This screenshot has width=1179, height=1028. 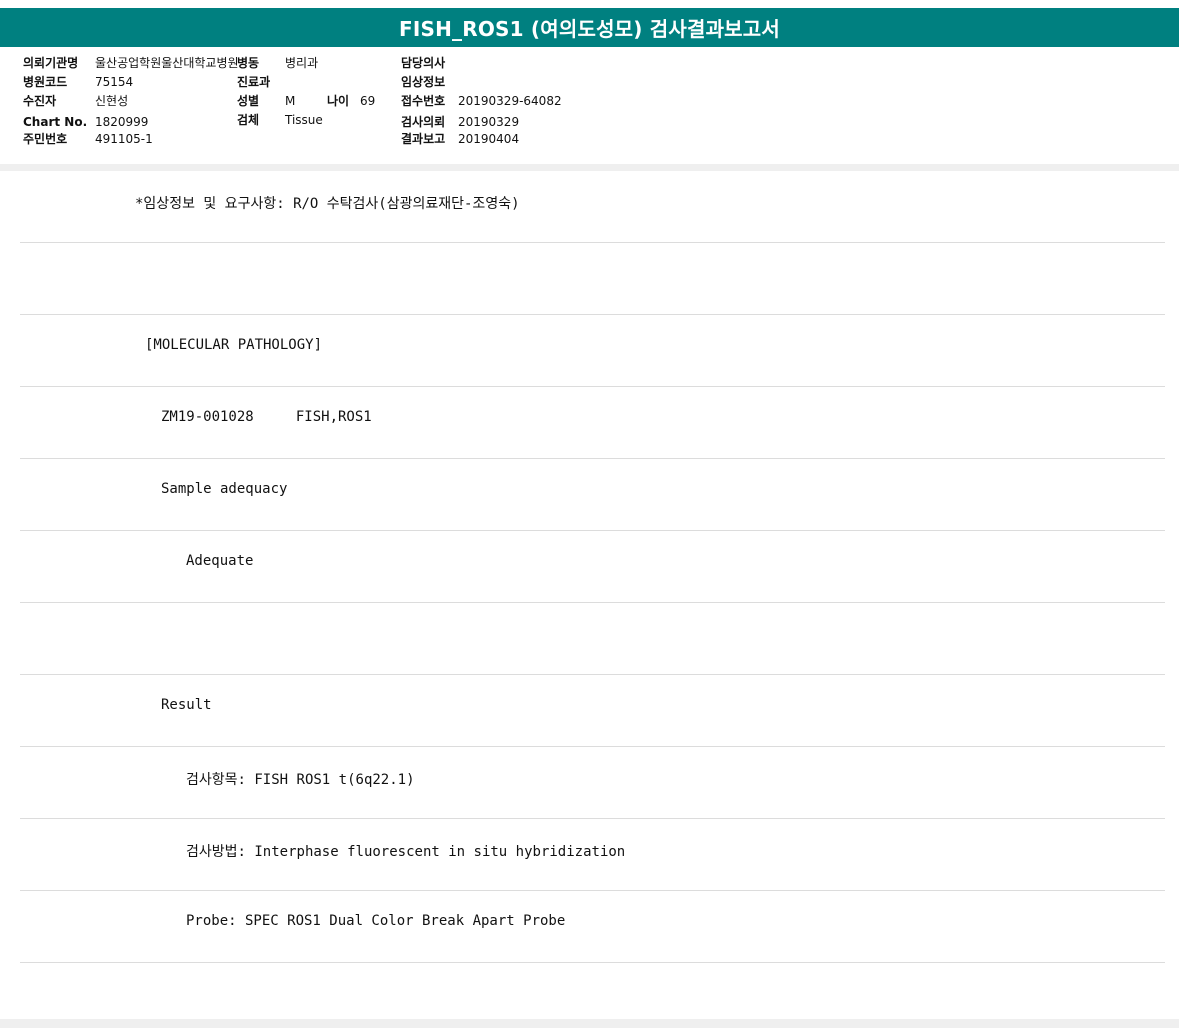 What do you see at coordinates (55, 122) in the screenshot?
I see `chart-label: Chart No.` at bounding box center [55, 122].